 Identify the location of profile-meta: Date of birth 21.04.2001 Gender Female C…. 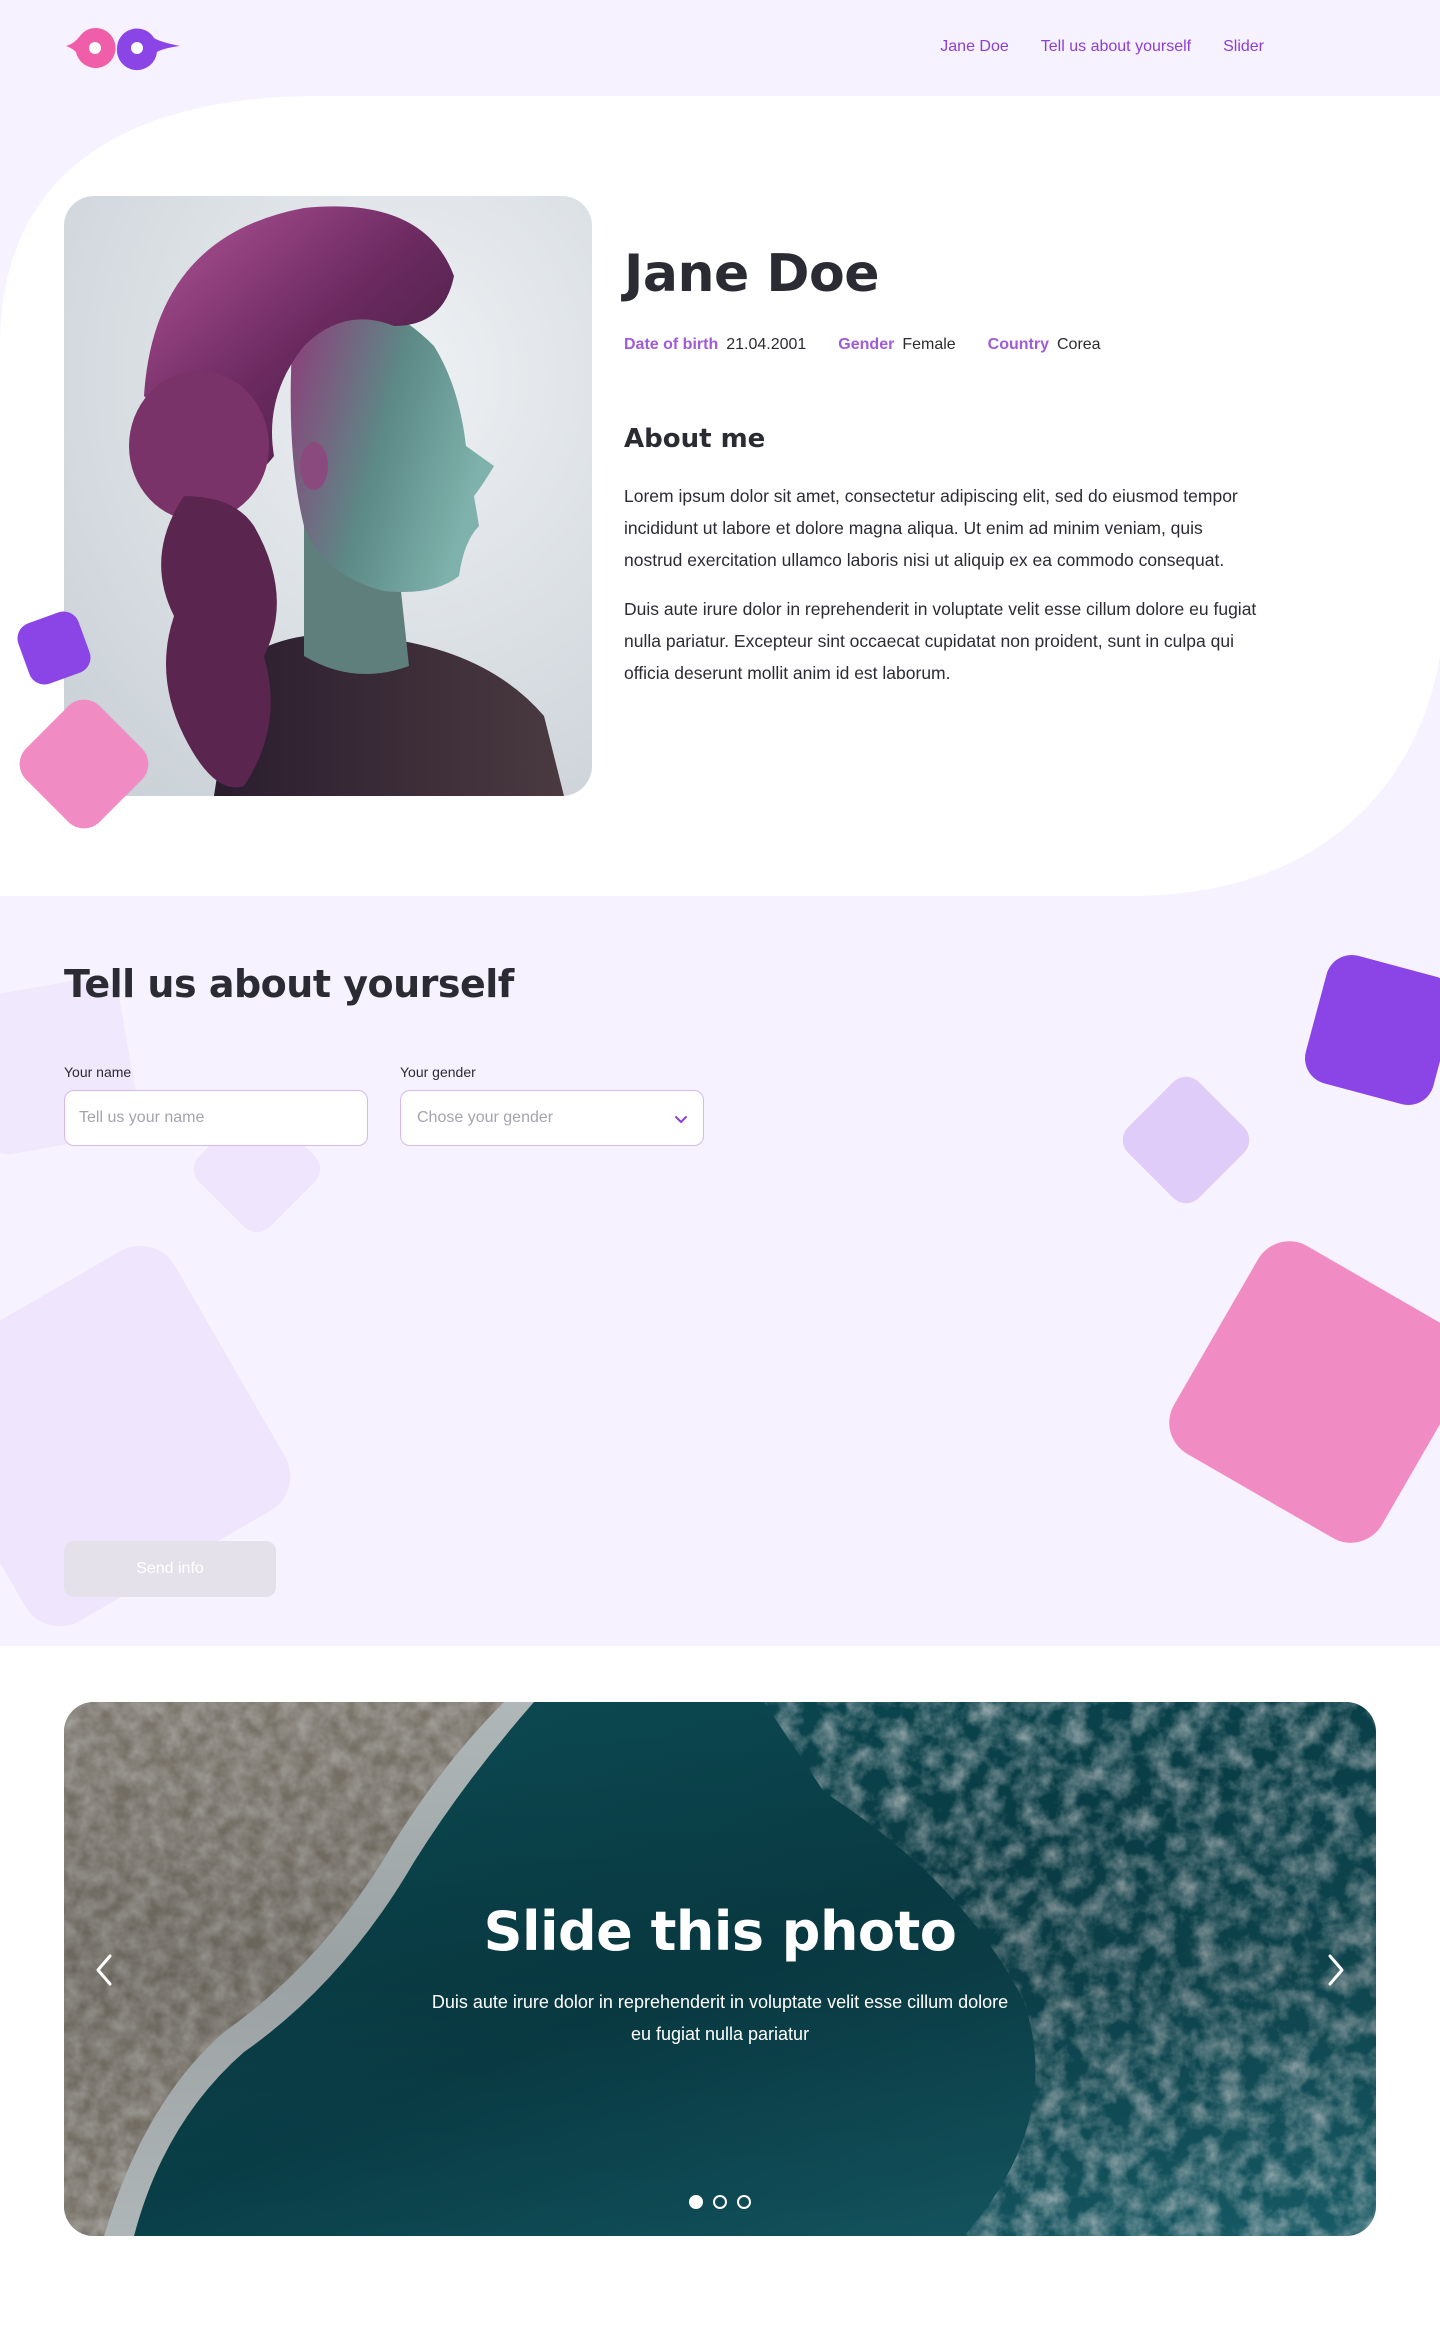
(862, 345).